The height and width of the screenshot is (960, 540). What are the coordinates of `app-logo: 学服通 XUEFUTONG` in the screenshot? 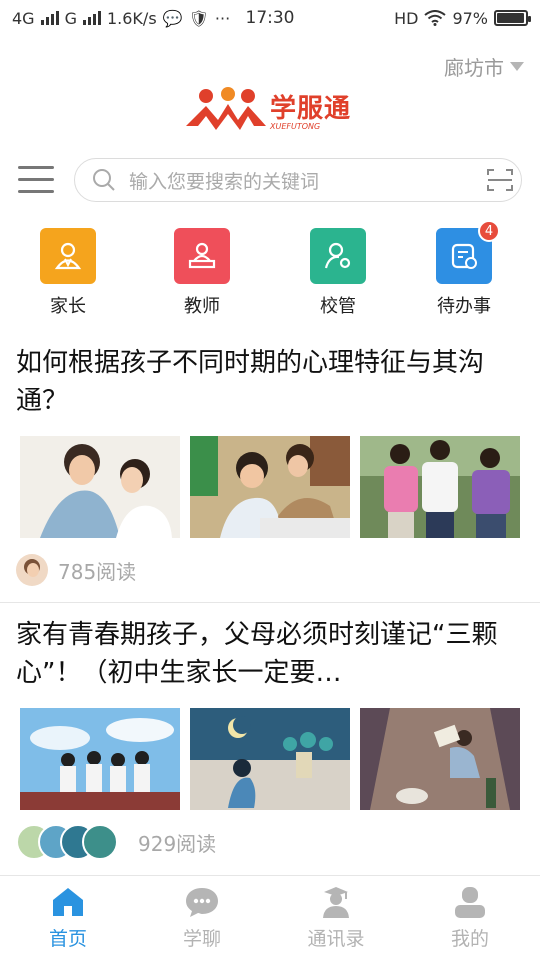 It's located at (271, 111).